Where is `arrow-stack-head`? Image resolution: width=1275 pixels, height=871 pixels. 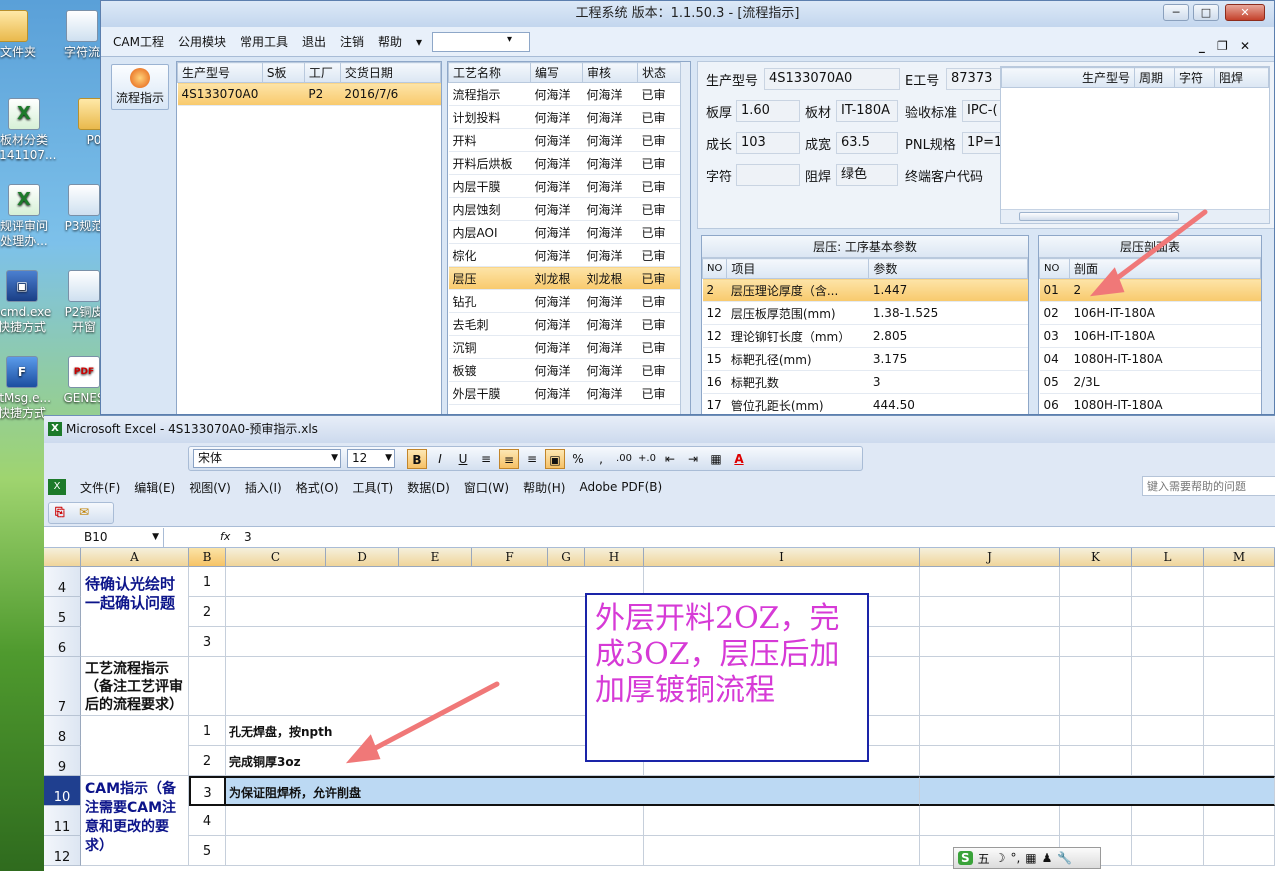 arrow-stack-head is located at coordinates (1107, 282).